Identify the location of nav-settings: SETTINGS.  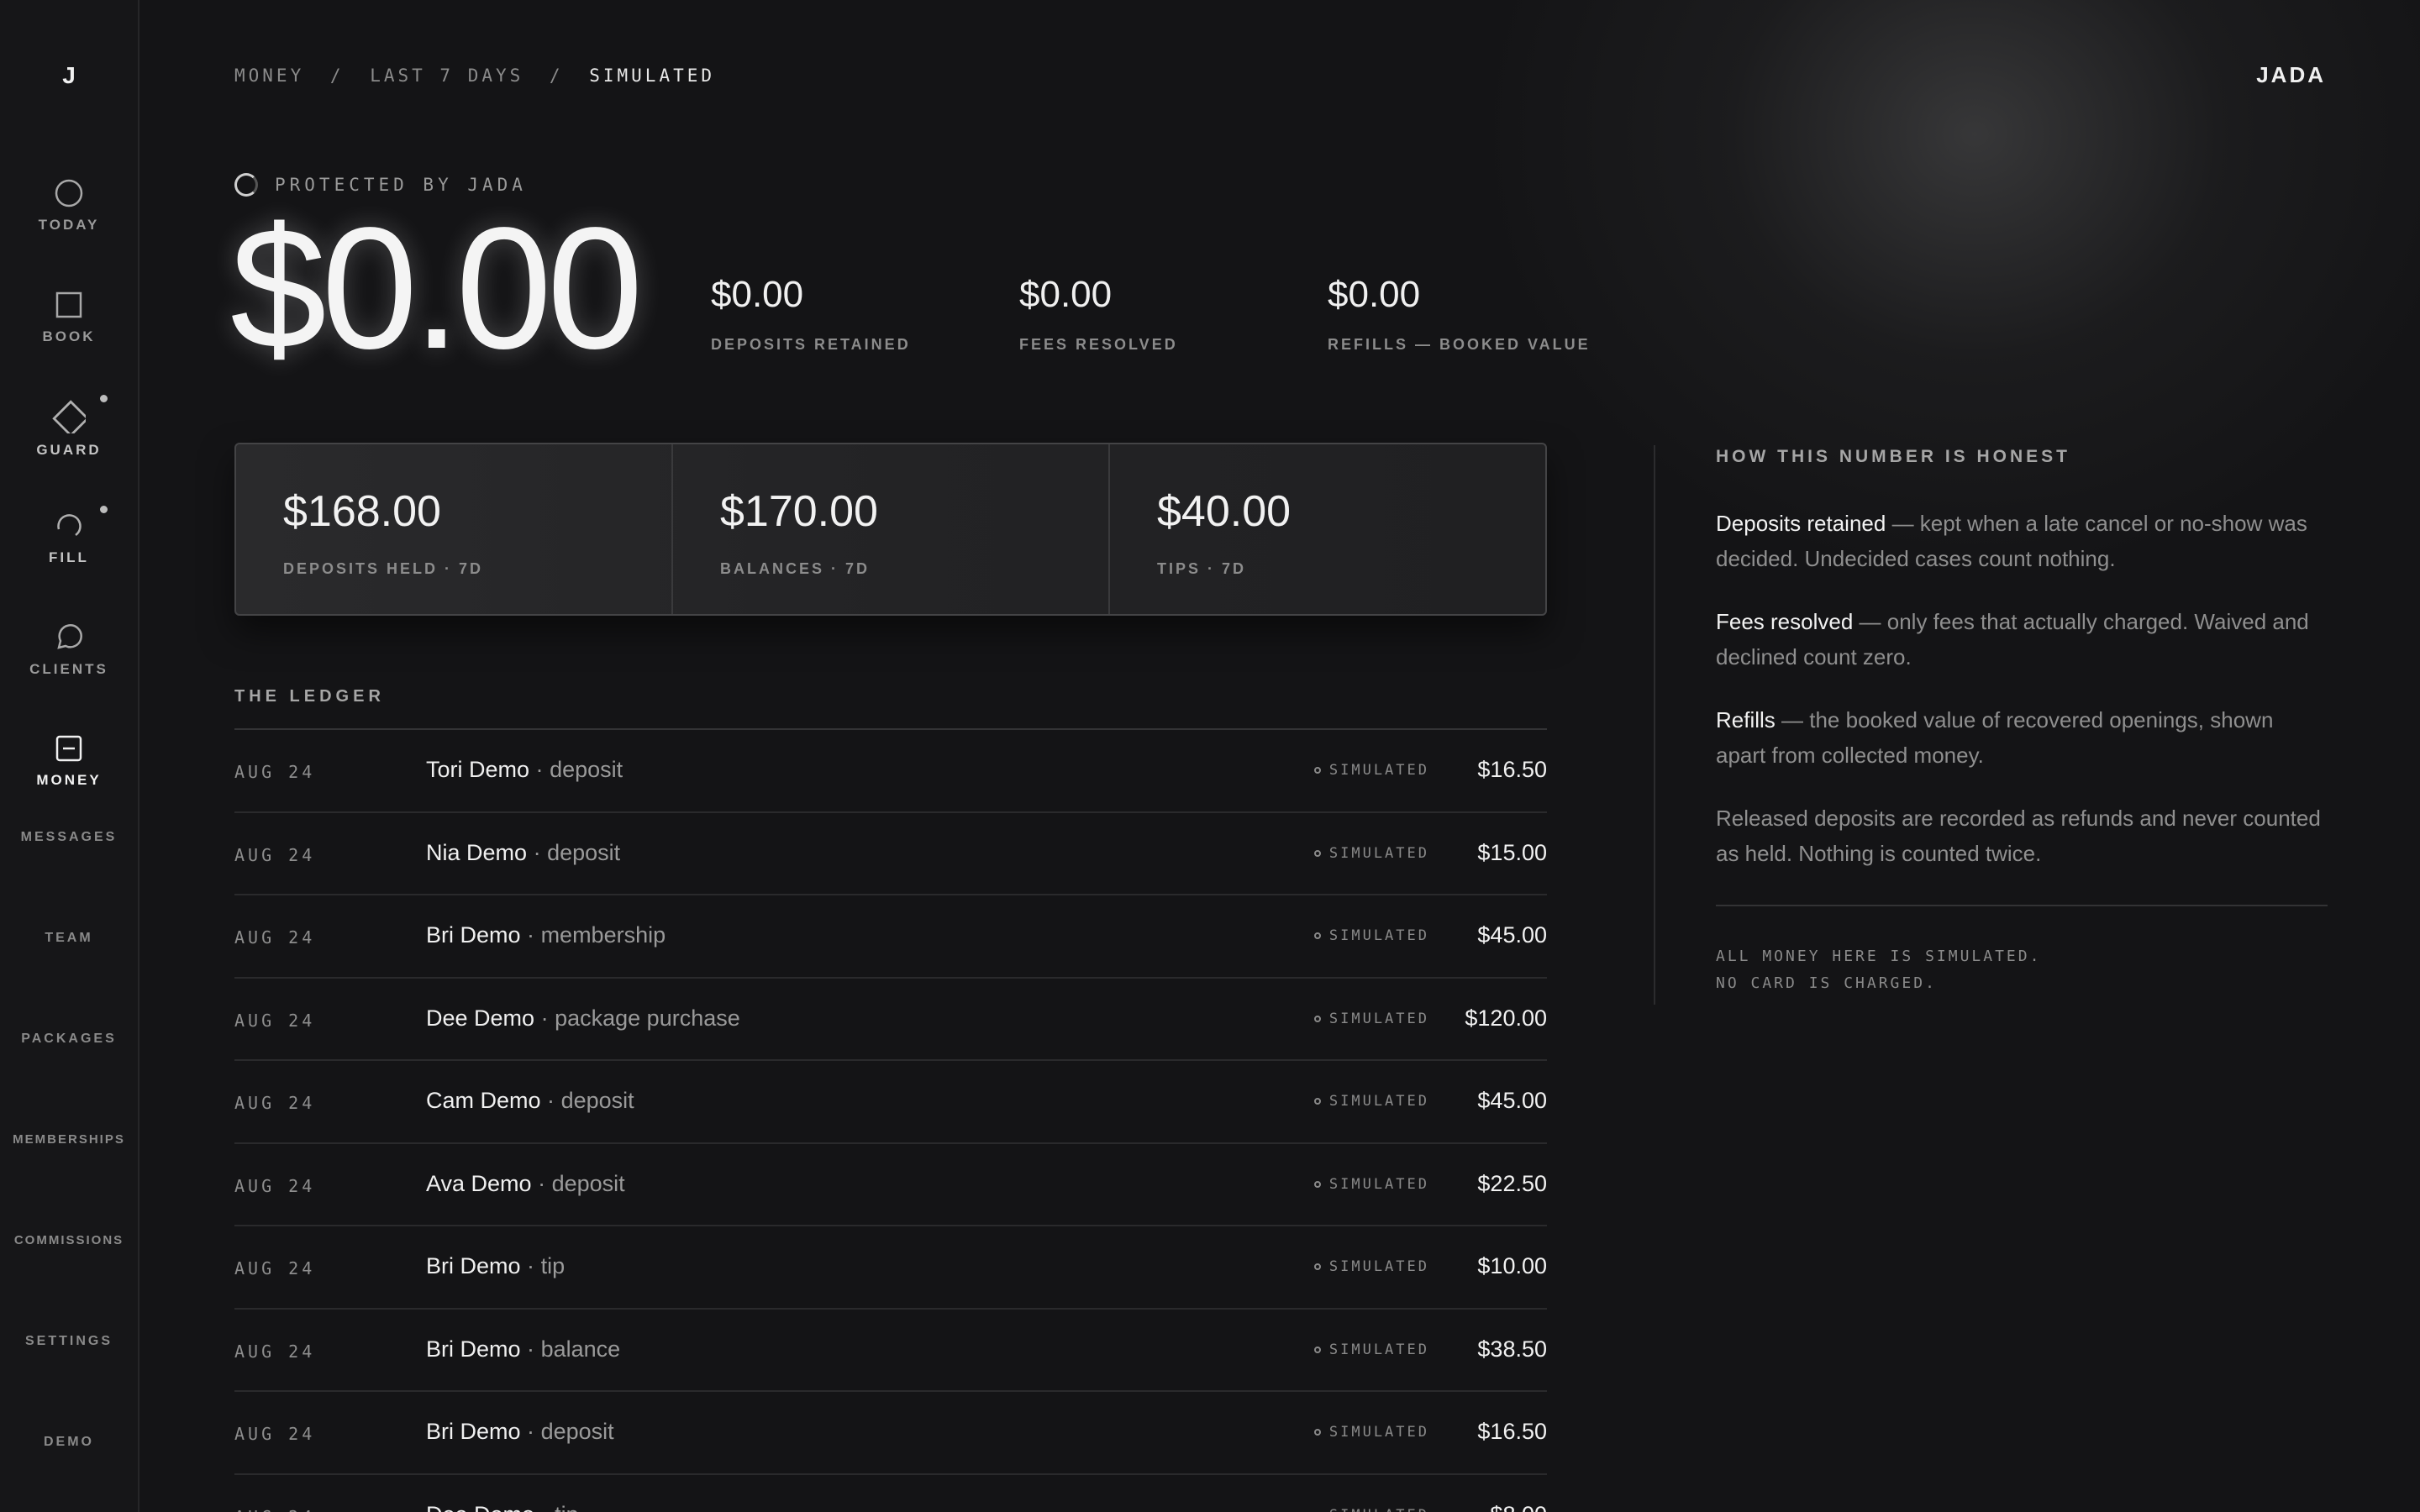
(69, 1341).